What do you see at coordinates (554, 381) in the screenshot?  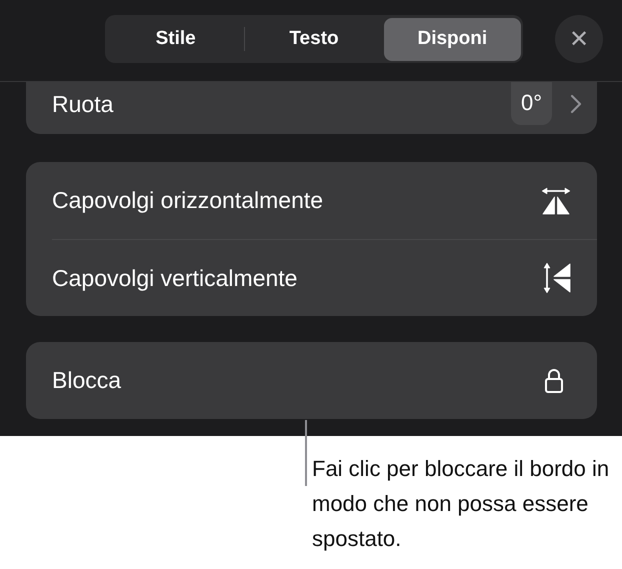 I see `lock-icon` at bounding box center [554, 381].